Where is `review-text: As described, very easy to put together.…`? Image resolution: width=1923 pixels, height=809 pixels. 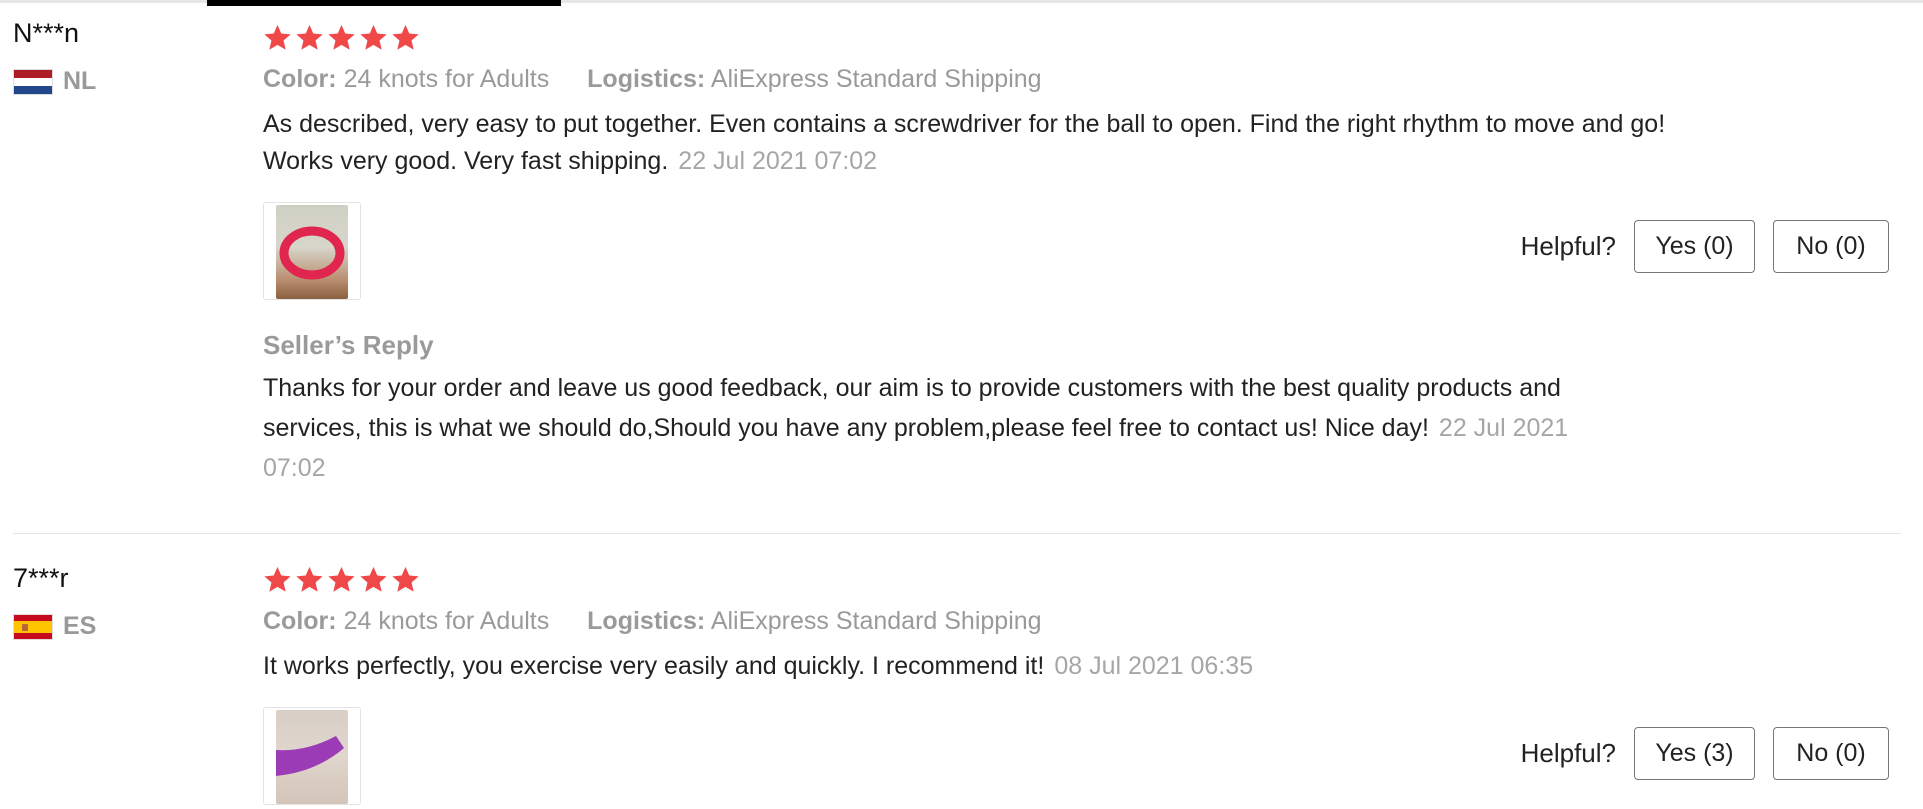
review-text: As described, very easy to put together.… is located at coordinates (988, 143).